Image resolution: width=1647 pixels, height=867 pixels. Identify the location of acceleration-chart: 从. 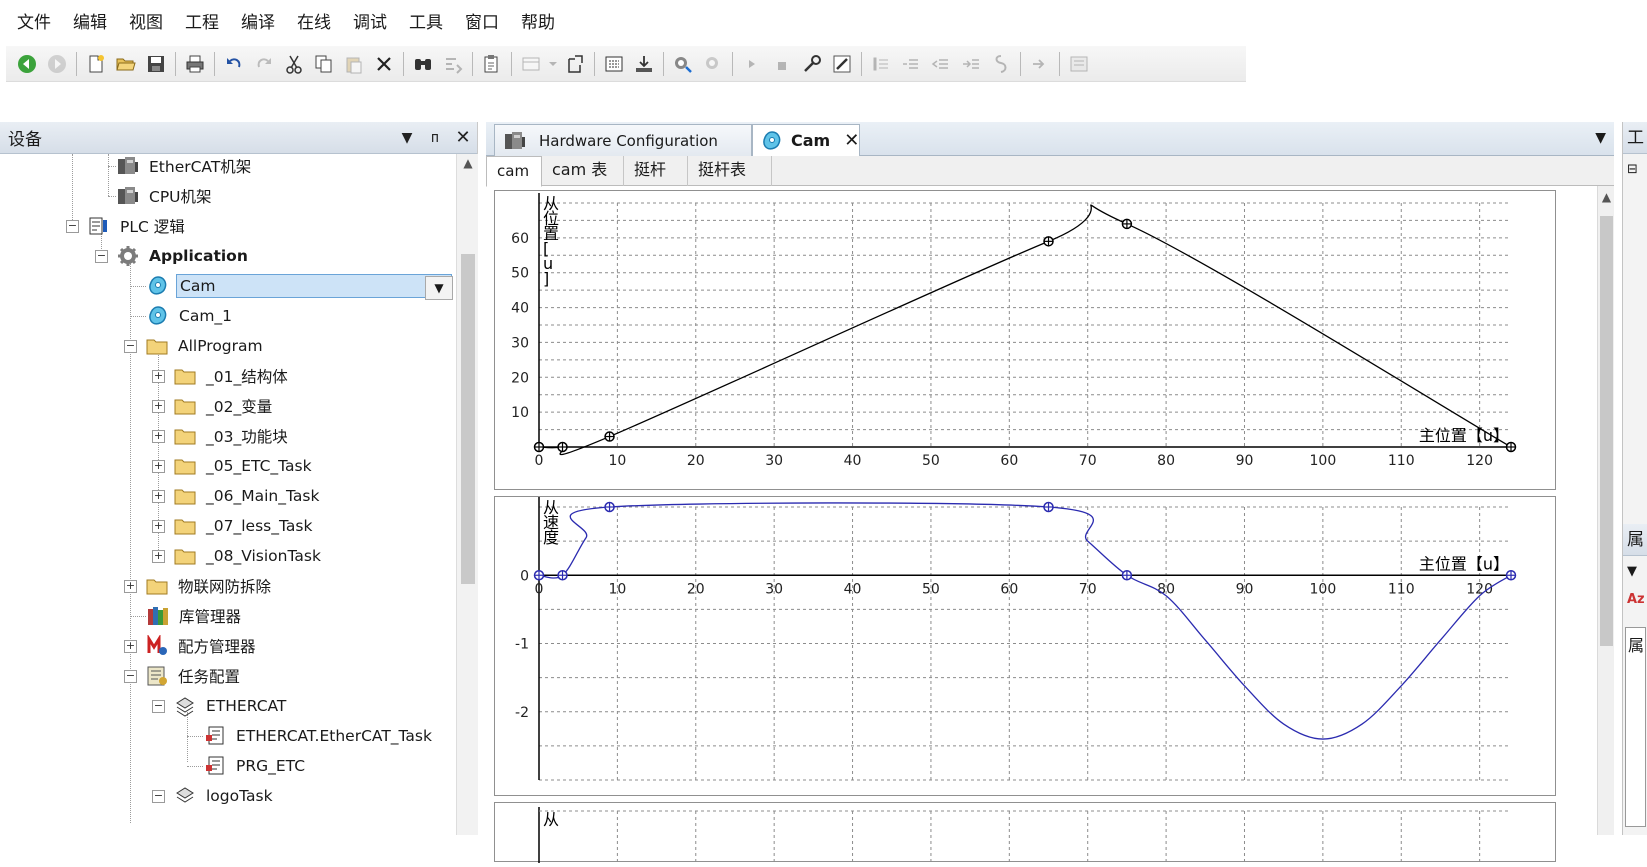
(1026, 833).